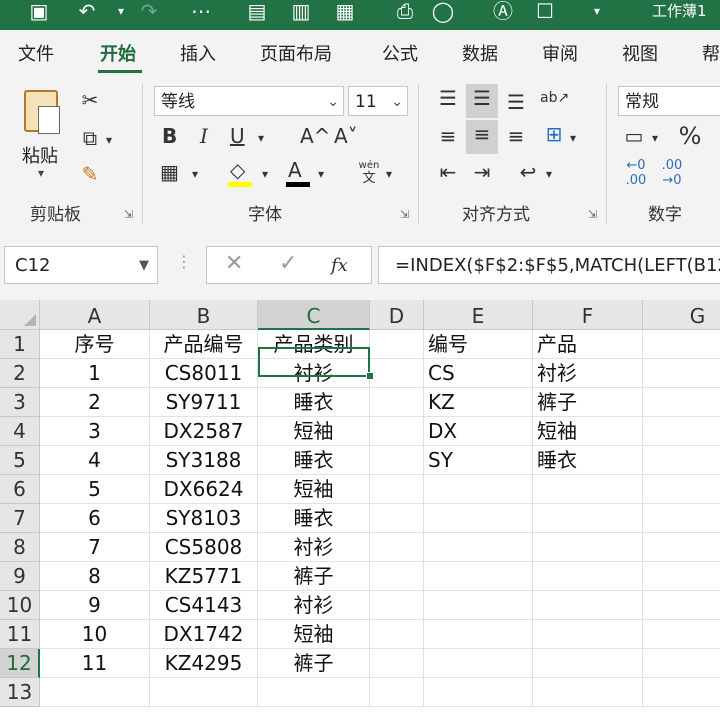 The width and height of the screenshot is (720, 712). Describe the element at coordinates (588, 460) in the screenshot. I see `cell-f5: 睡衣` at that location.